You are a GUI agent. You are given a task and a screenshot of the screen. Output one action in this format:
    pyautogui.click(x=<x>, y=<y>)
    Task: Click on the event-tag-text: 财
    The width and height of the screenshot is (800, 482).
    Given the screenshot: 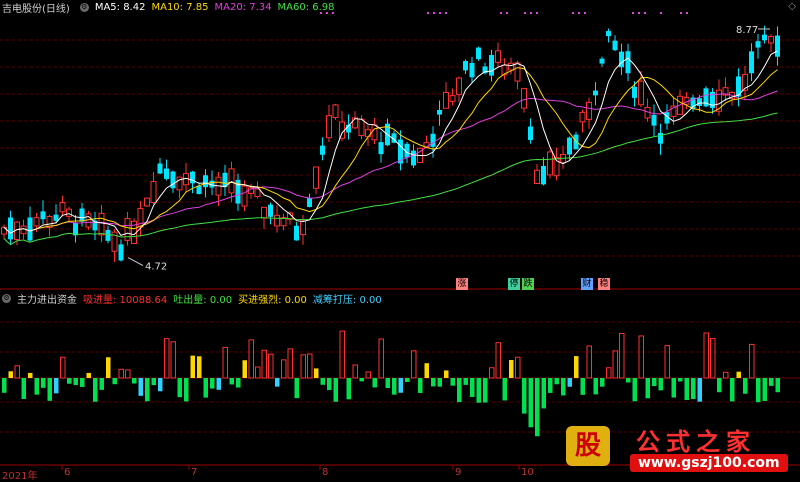 What is the action you would take?
    pyautogui.click(x=587, y=284)
    